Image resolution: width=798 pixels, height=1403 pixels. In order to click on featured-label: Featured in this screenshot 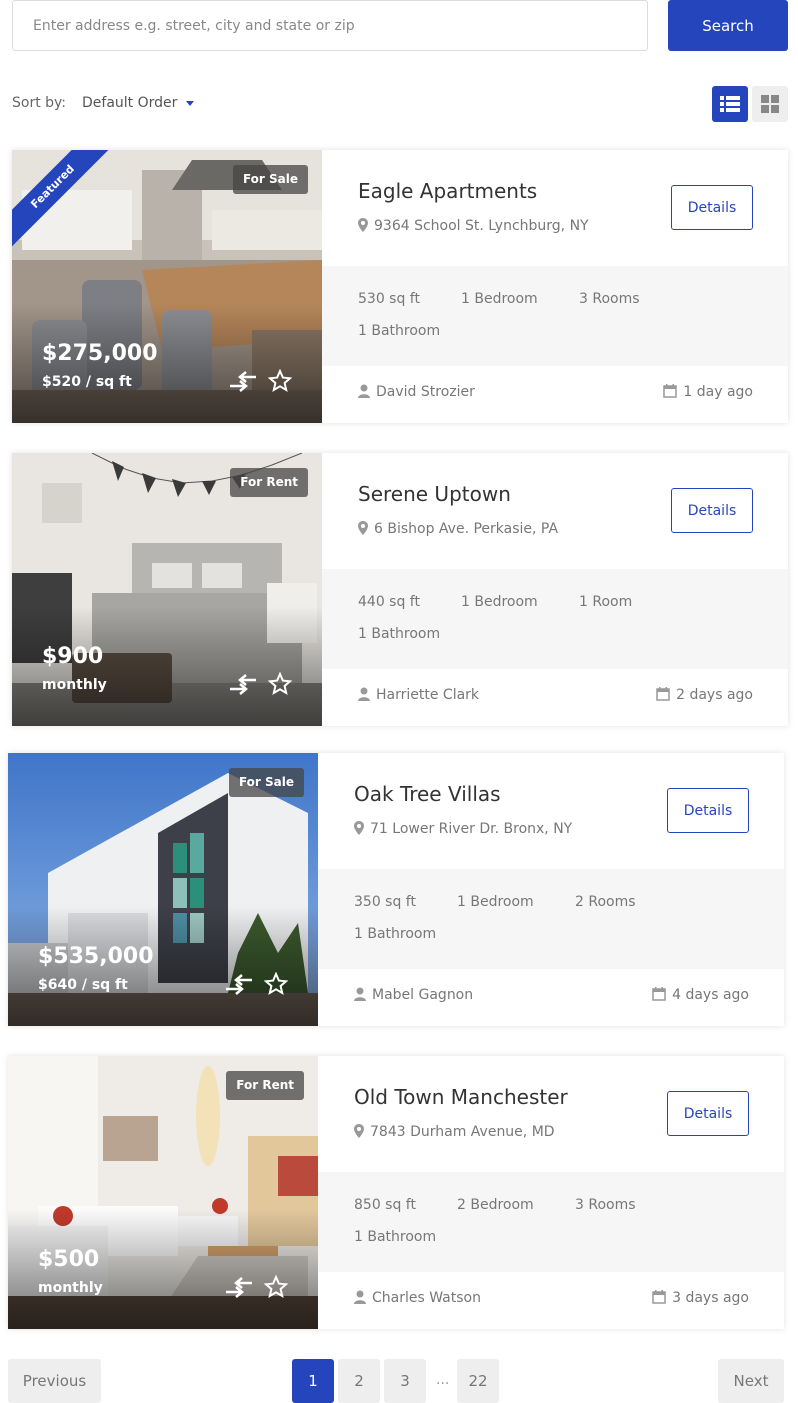, I will do `click(62, 200)`.